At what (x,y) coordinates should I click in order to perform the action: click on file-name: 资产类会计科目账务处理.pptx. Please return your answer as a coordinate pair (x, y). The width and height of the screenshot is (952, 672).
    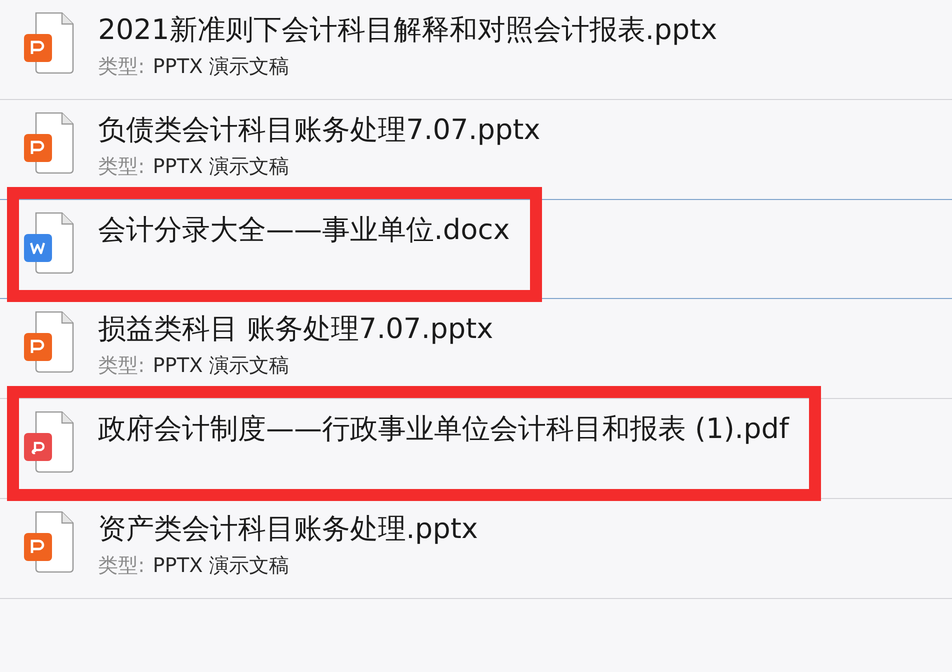
    Looking at the image, I should click on (288, 529).